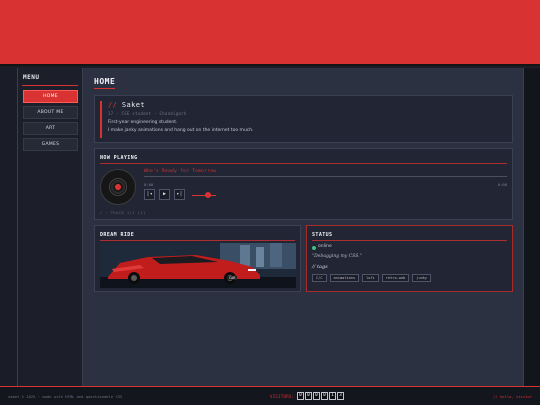  Describe the element at coordinates (104, 88) in the screenshot. I see `page-title-underline` at that location.